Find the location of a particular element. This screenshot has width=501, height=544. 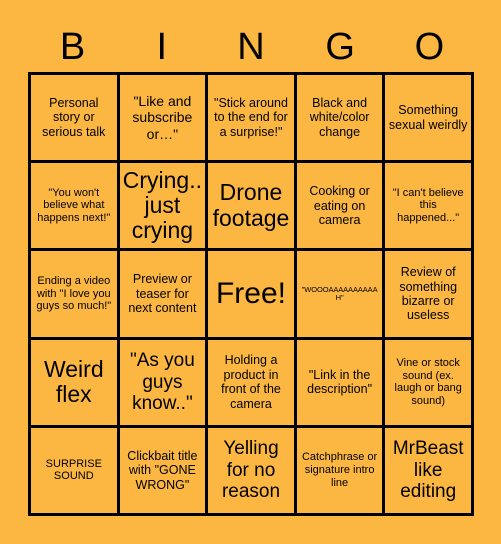

bingo-cell-label: Something sexual weirdly is located at coordinates (428, 117).